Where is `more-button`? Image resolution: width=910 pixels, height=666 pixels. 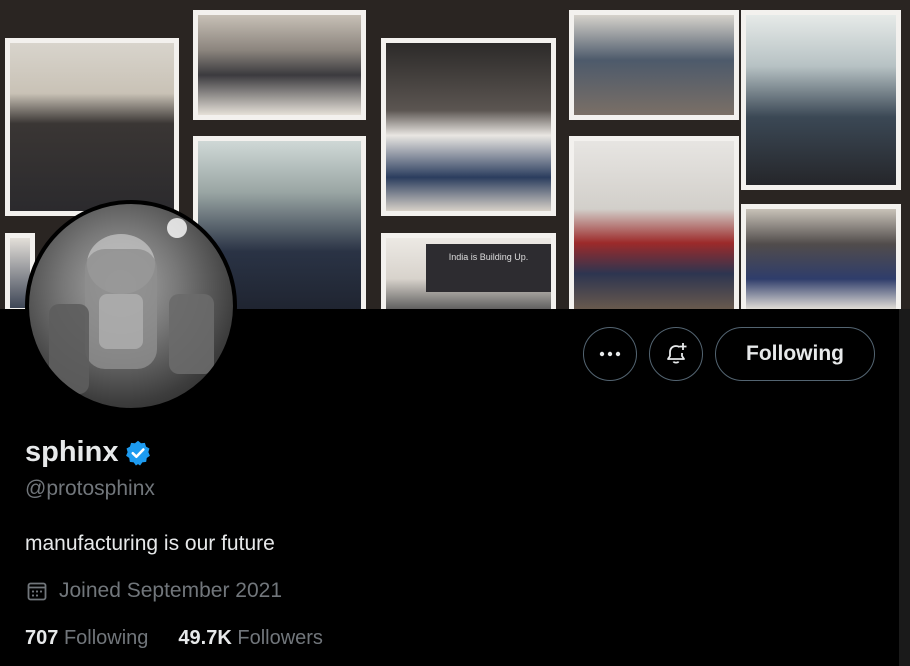
more-button is located at coordinates (610, 354).